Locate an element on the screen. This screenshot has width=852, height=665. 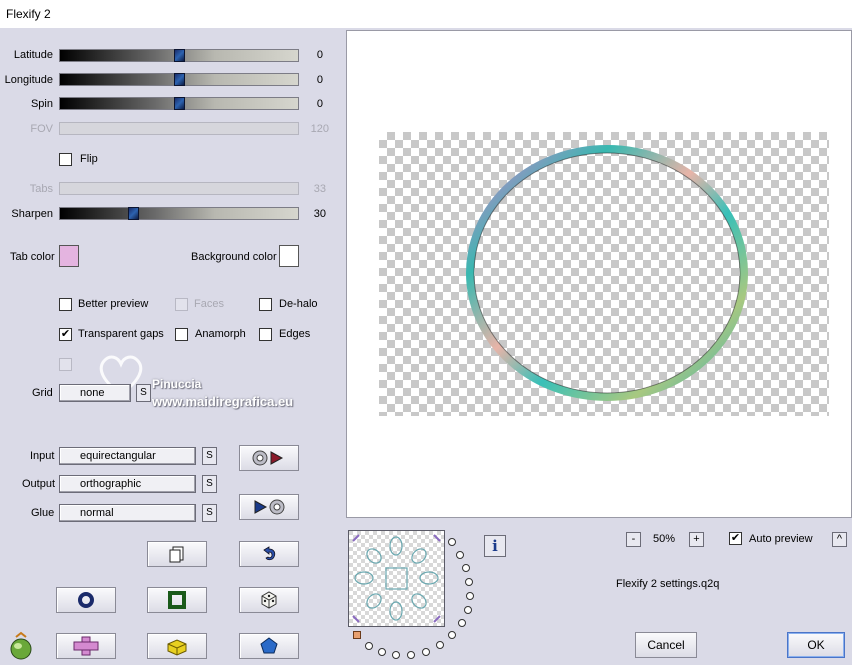
sharpen-label: Sharpen is located at coordinates (32, 214).